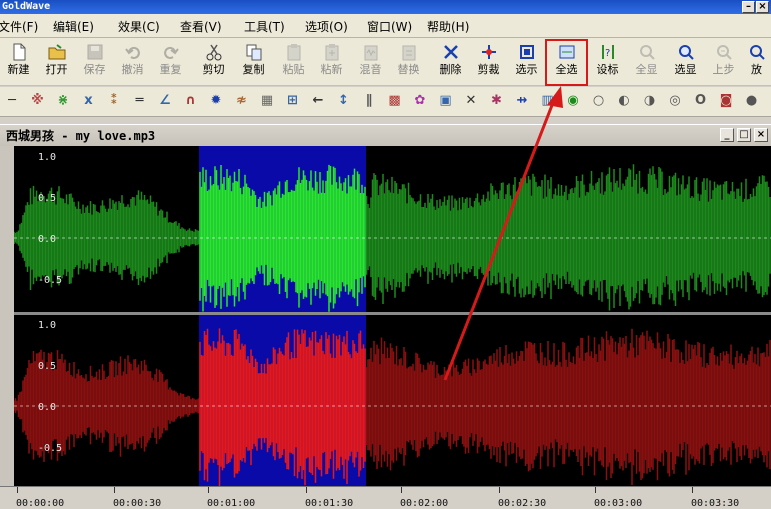 This screenshot has width=771, height=509. What do you see at coordinates (264, 26) in the screenshot?
I see `menu-tools: 工具(T)` at bounding box center [264, 26].